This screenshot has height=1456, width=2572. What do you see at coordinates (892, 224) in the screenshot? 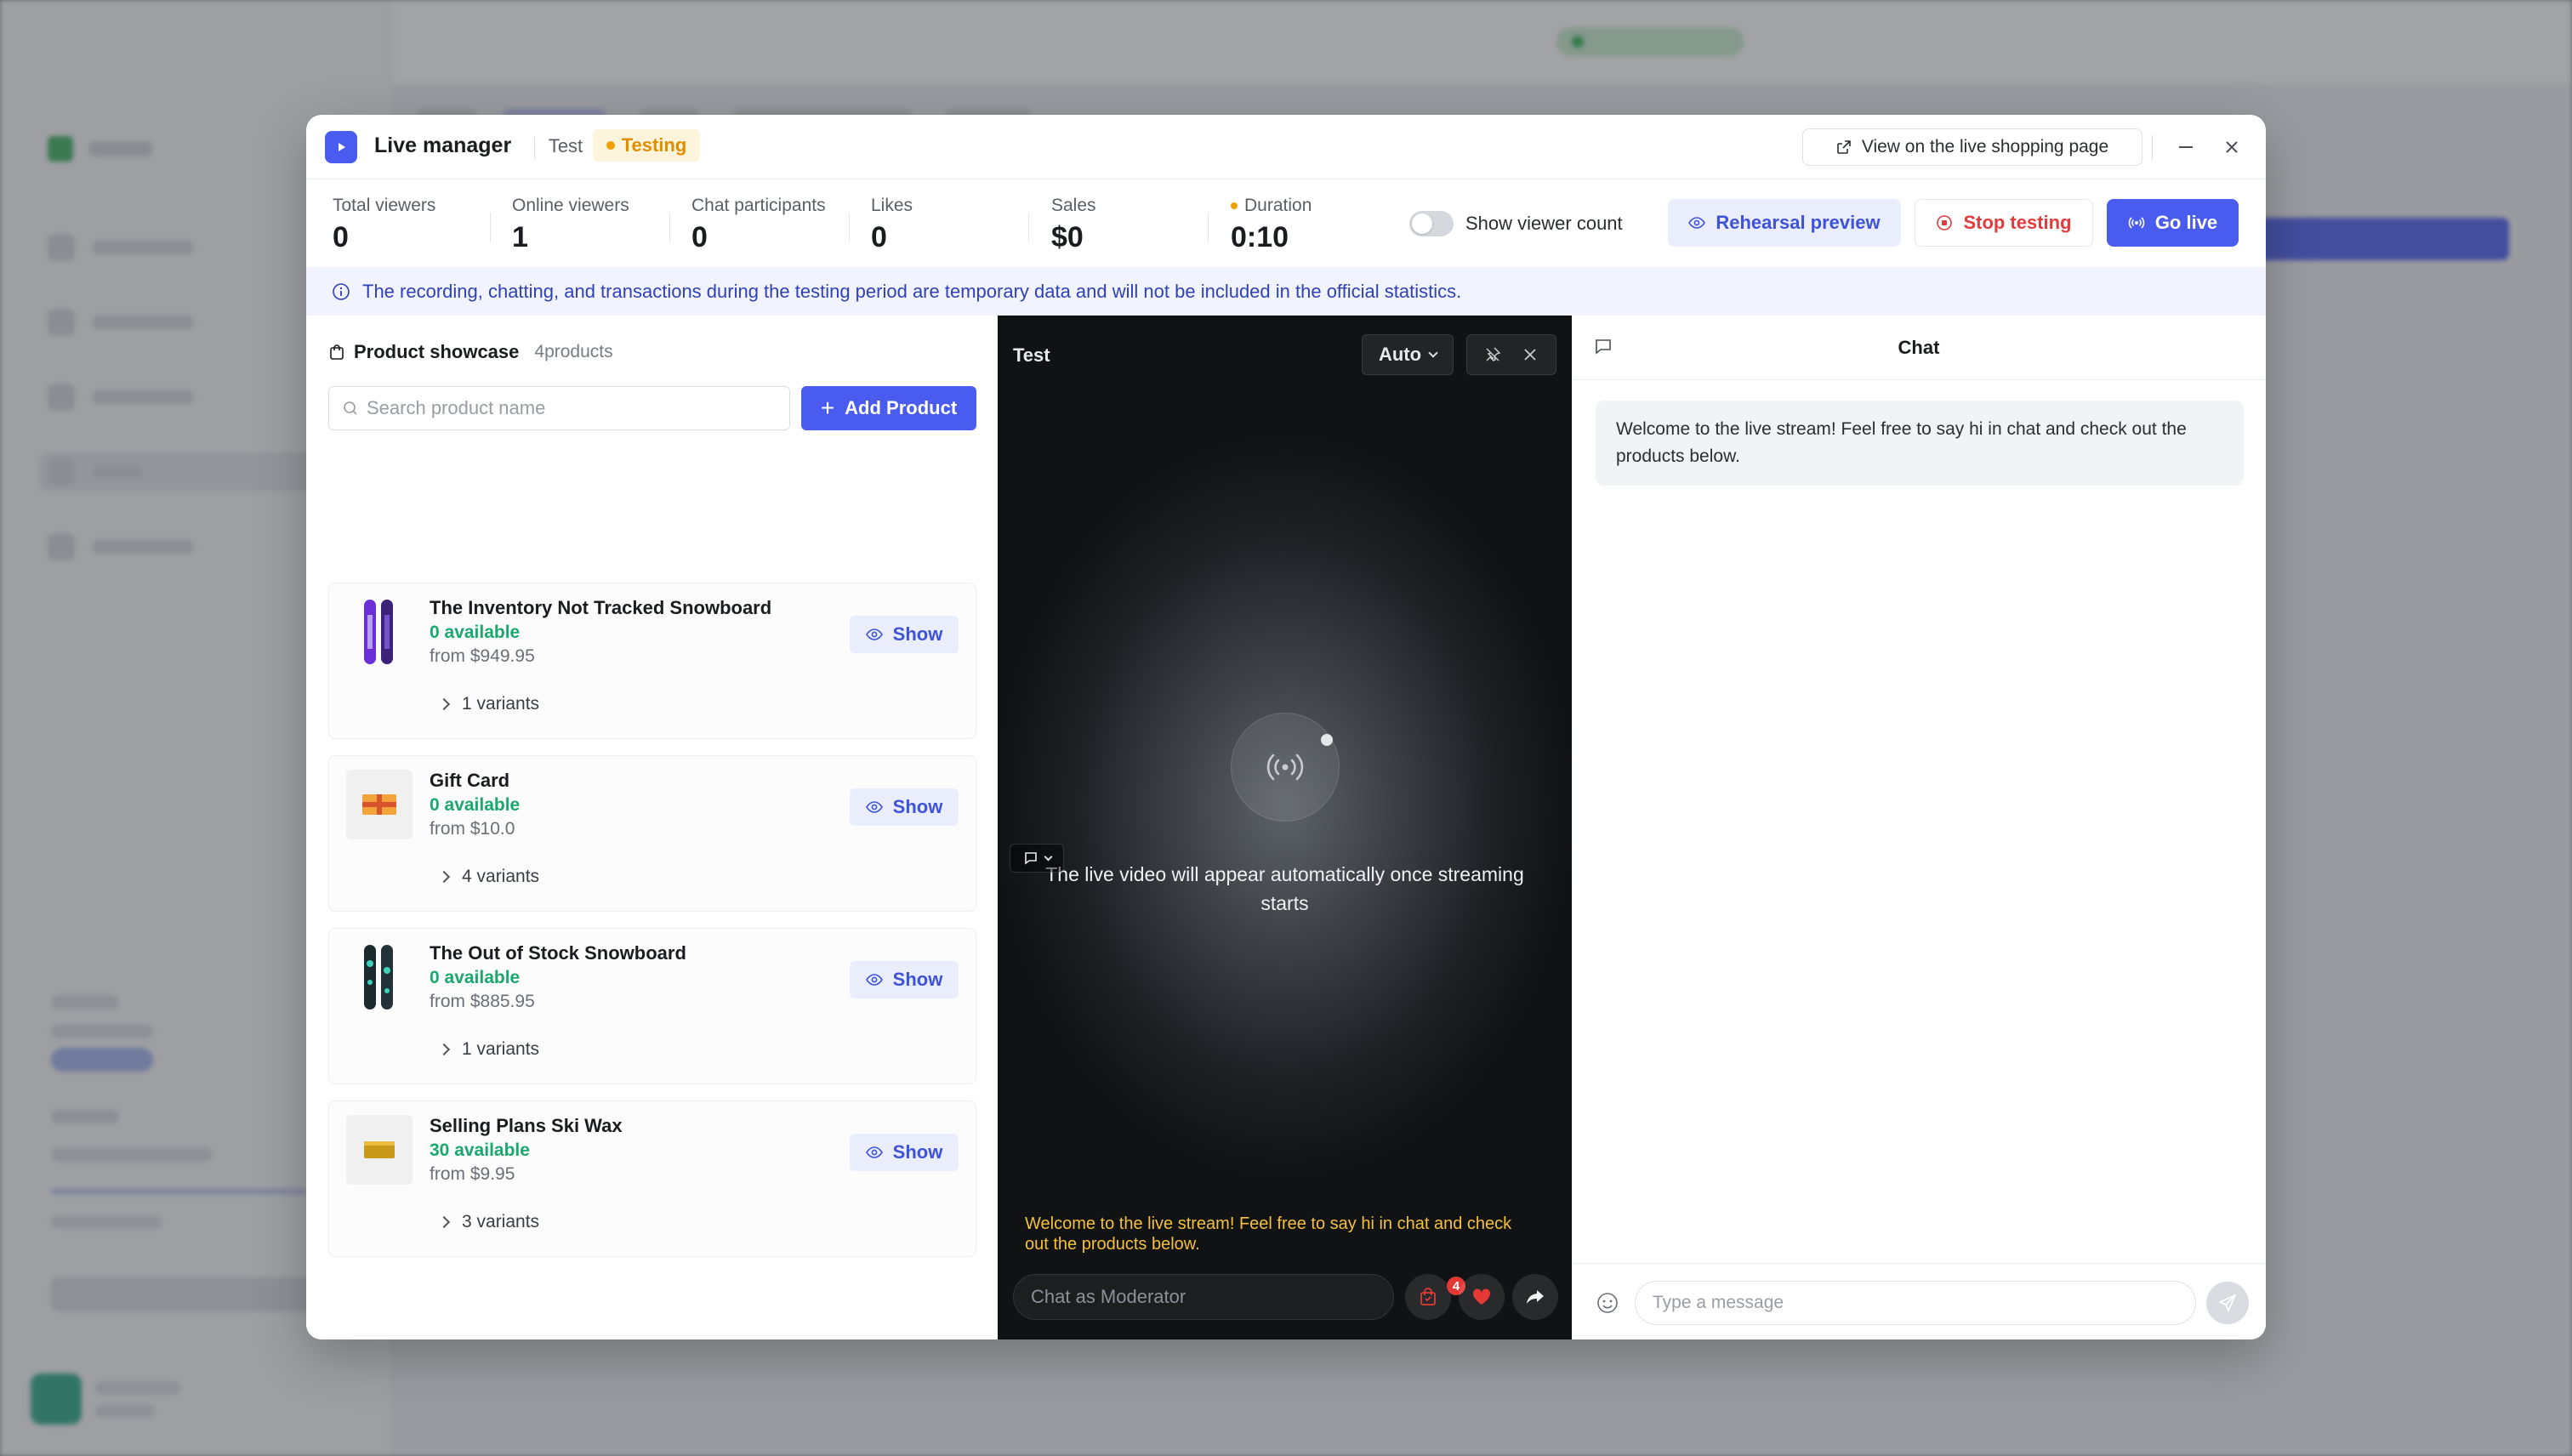
I see `stat-likes: Likes 0` at bounding box center [892, 224].